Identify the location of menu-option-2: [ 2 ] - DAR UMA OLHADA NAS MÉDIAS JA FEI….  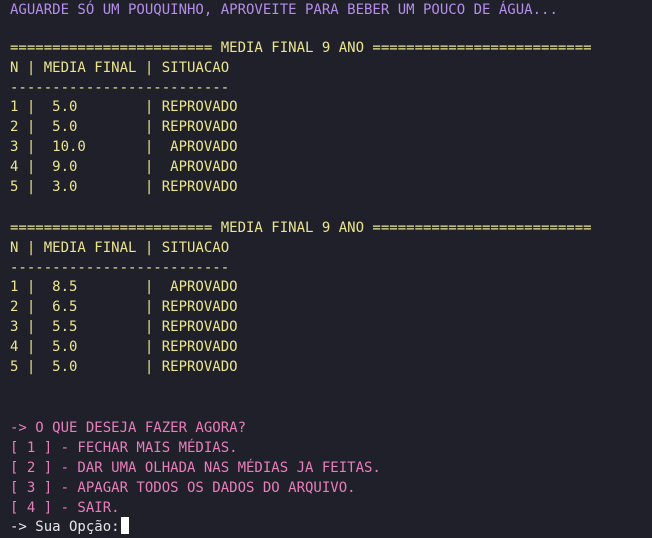
(195, 468).